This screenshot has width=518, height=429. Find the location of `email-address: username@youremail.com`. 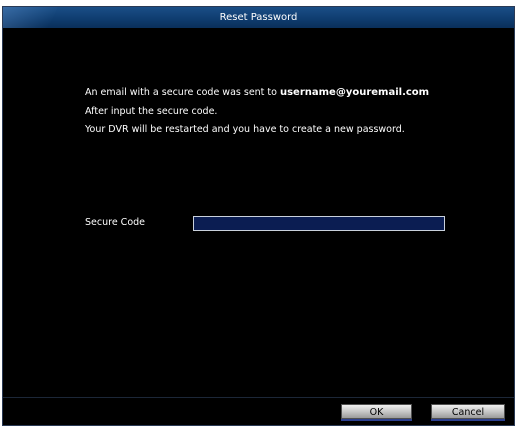

email-address: username@youremail.com is located at coordinates (354, 92).